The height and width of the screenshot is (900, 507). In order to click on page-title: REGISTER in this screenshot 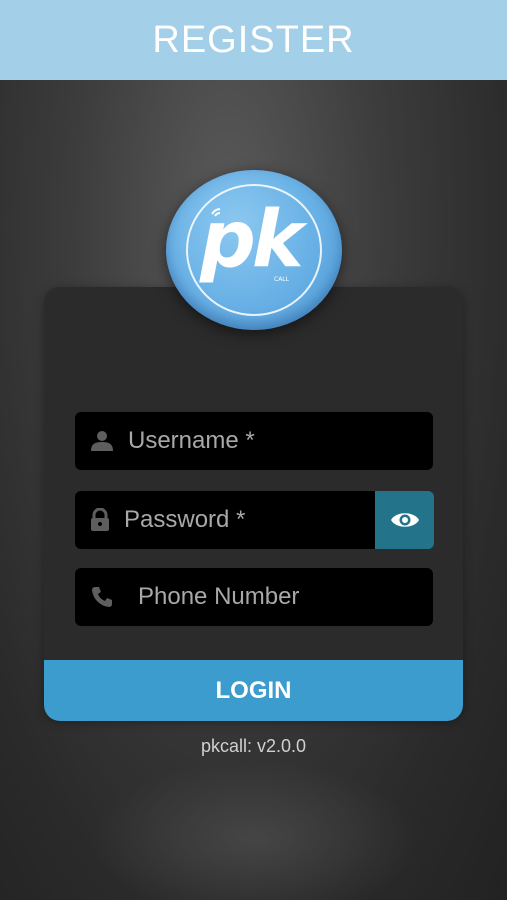, I will do `click(253, 39)`.